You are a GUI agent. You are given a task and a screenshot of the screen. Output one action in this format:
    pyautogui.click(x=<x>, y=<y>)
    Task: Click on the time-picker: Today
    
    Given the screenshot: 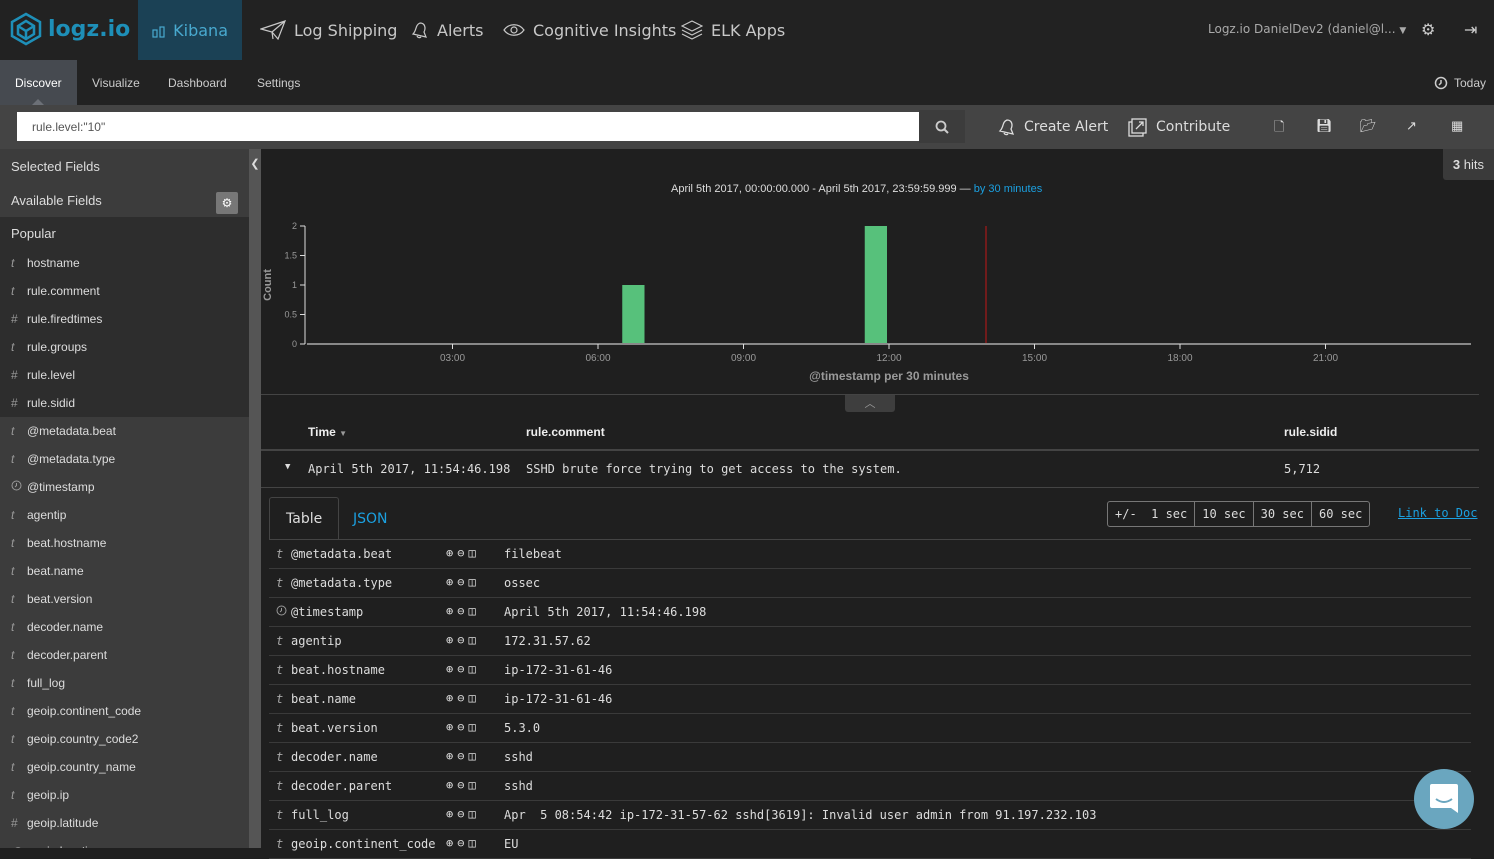 What is the action you would take?
    pyautogui.click(x=1460, y=83)
    